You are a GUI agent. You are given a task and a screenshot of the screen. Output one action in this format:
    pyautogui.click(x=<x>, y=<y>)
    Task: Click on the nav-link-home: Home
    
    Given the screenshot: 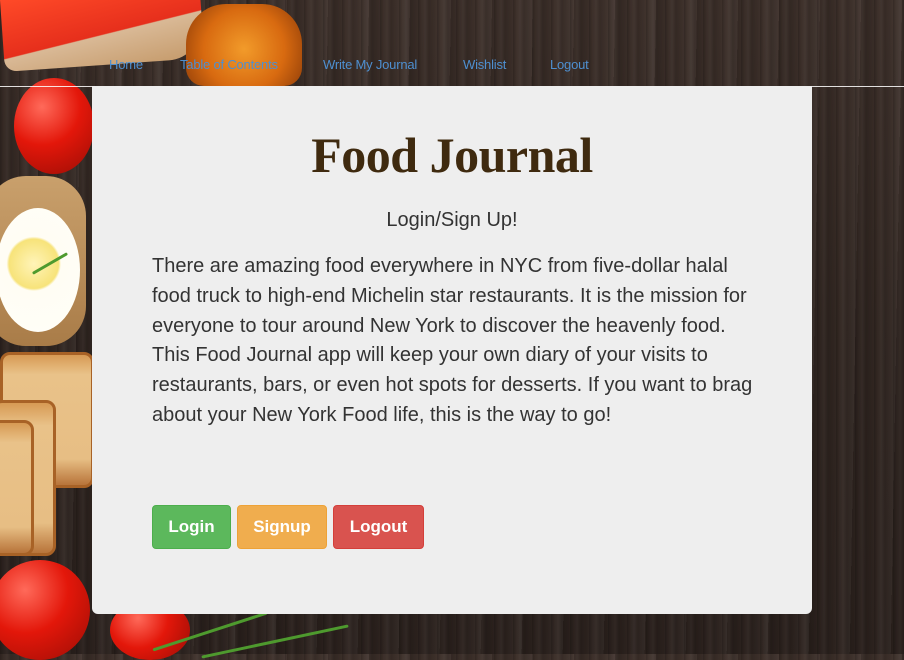 What is the action you would take?
    pyautogui.click(x=126, y=64)
    